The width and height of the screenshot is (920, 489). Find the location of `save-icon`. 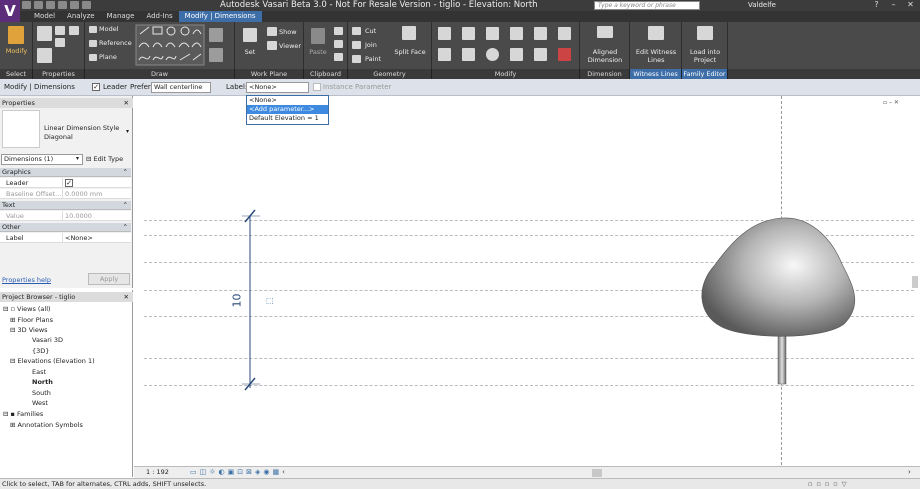

save-icon is located at coordinates (38, 5).